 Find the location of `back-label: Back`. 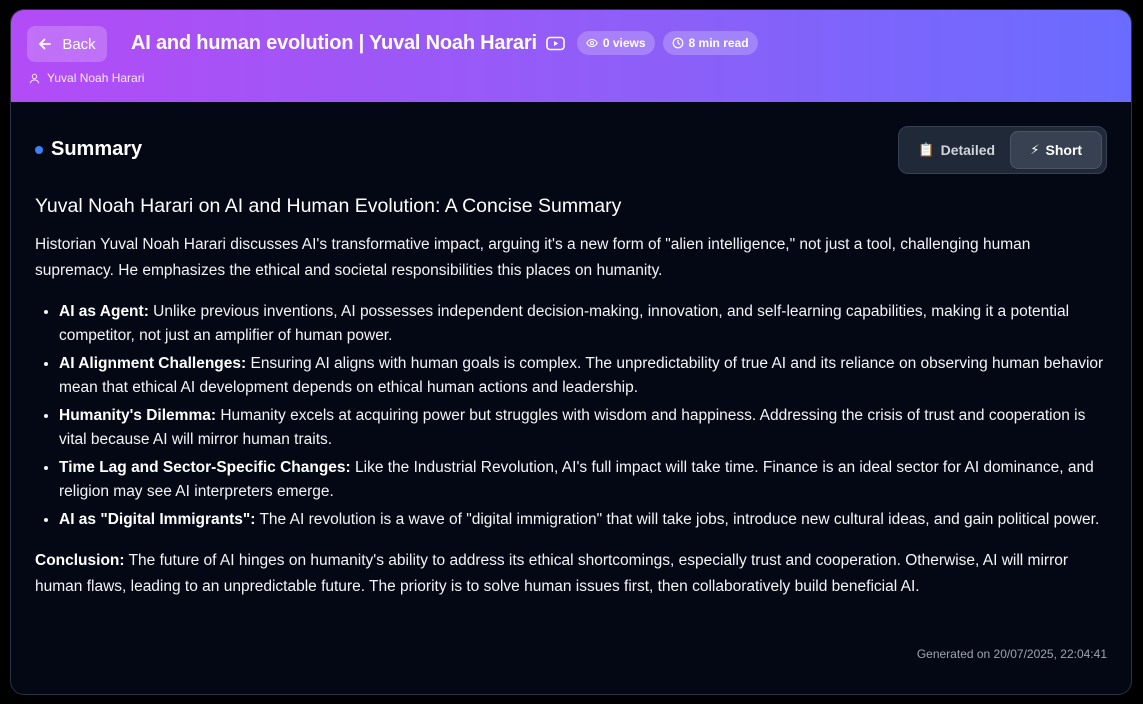

back-label: Back is located at coordinates (79, 44).